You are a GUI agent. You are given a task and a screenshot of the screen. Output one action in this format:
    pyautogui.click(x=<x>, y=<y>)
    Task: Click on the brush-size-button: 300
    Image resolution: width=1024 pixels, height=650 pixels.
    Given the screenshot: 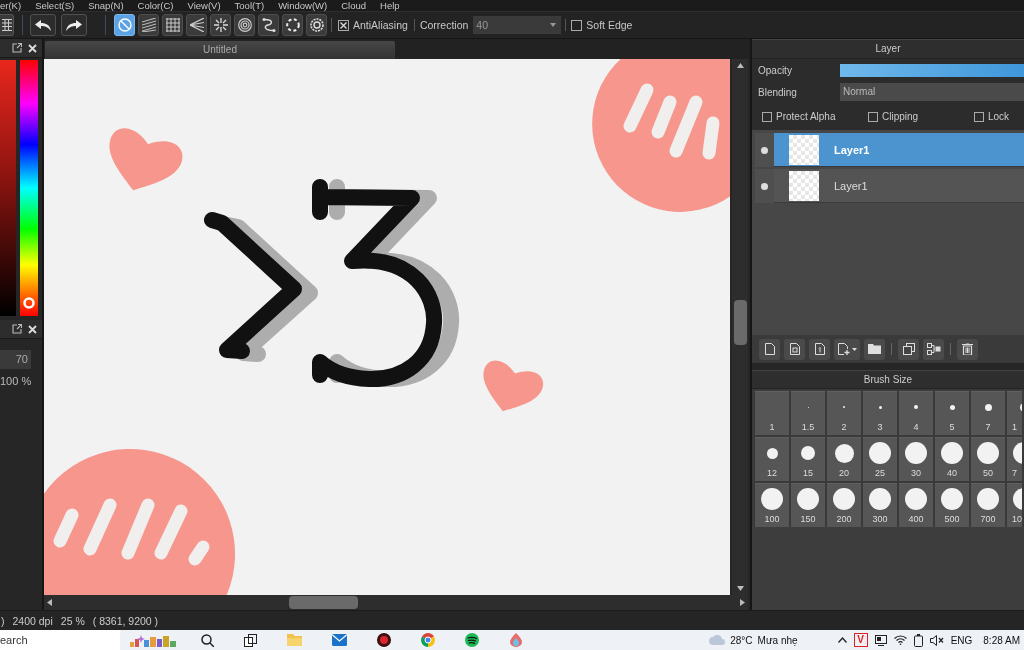 What is the action you would take?
    pyautogui.click(x=880, y=505)
    